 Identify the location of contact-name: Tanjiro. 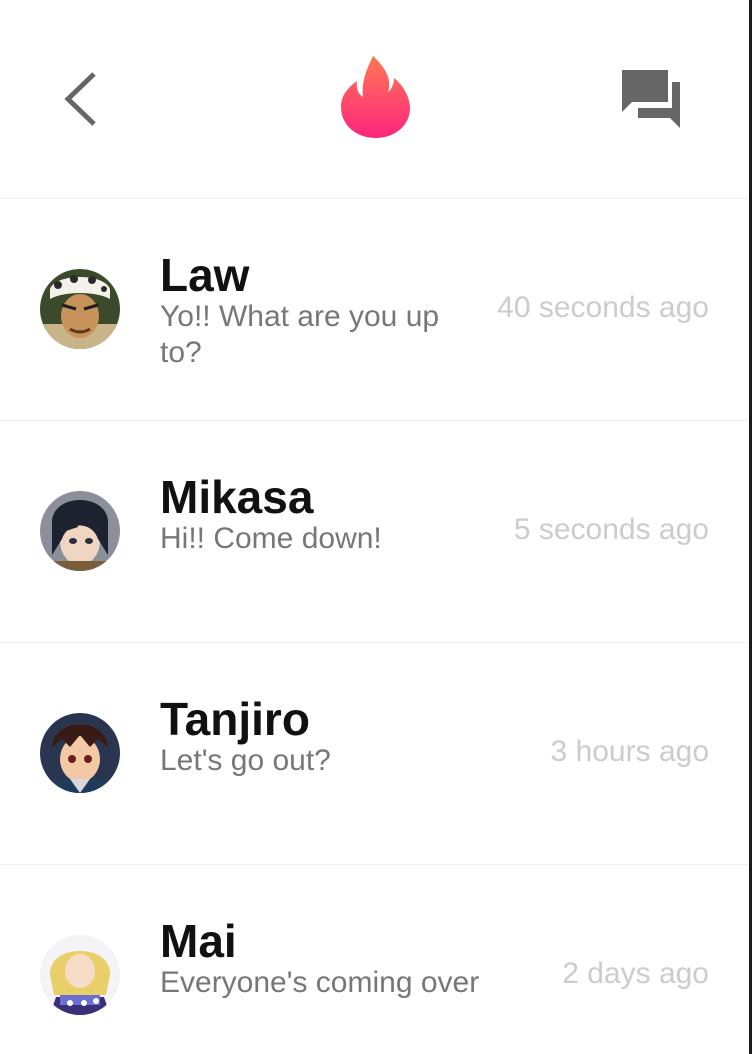
(235, 719).